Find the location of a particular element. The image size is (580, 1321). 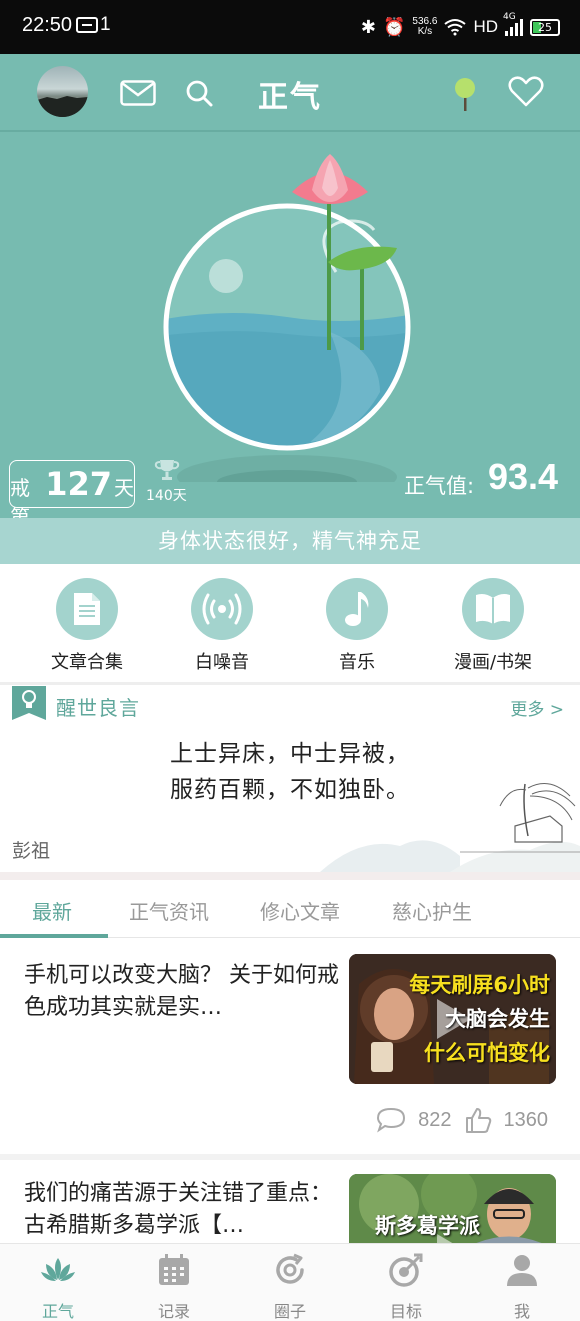

lightbulb-icon is located at coordinates (29, 703).